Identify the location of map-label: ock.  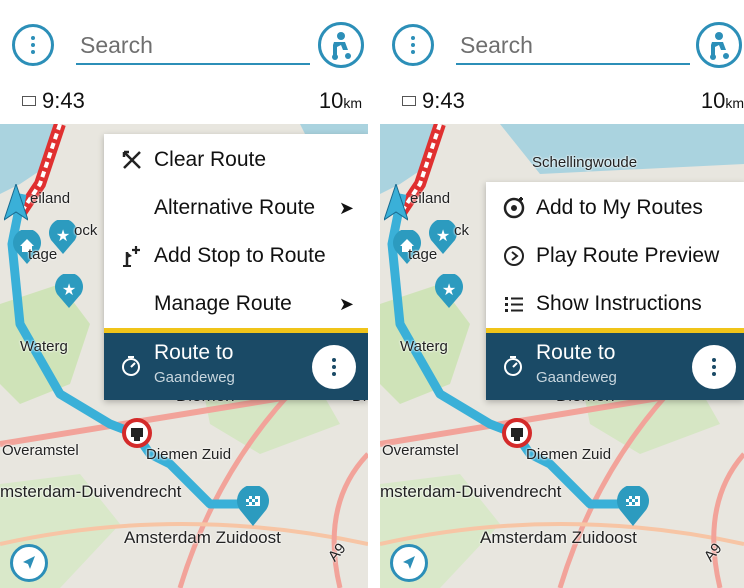
(86, 230).